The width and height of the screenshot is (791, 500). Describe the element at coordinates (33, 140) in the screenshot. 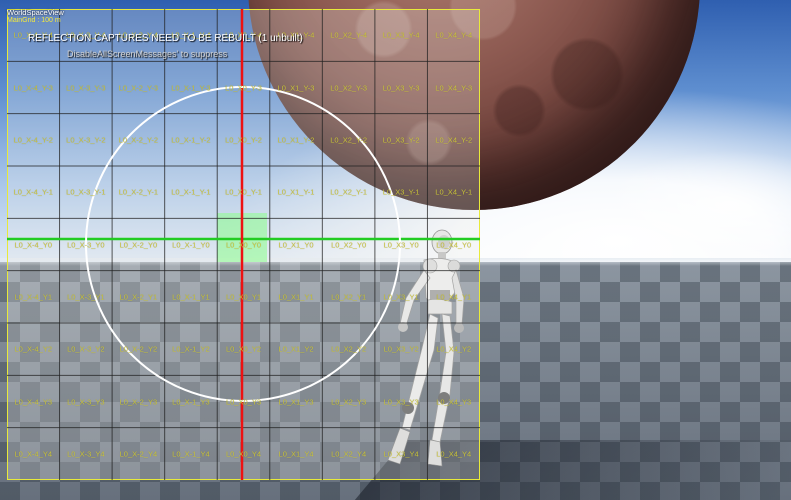

I see `cell-label: L0_X-4_Y-2` at that location.